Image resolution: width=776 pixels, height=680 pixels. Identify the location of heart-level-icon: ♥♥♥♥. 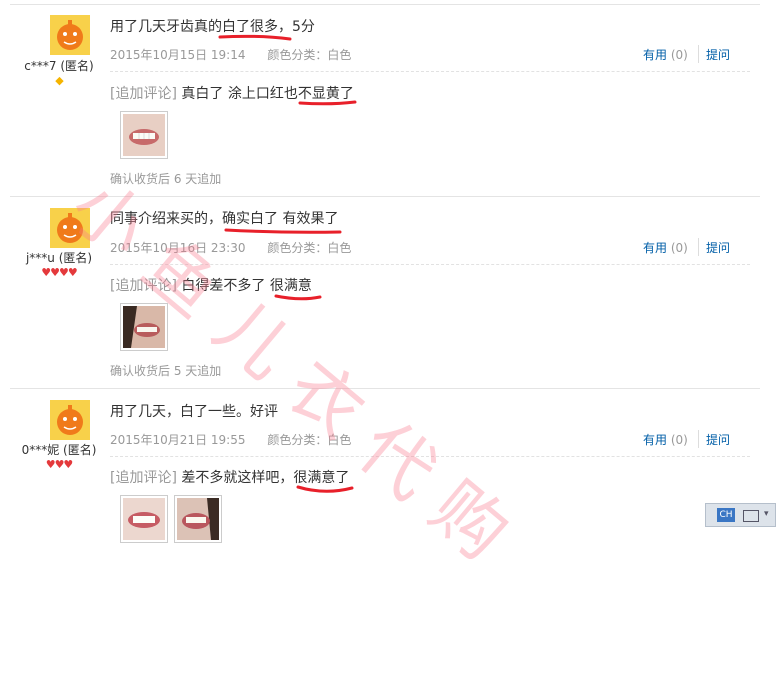
(59, 272).